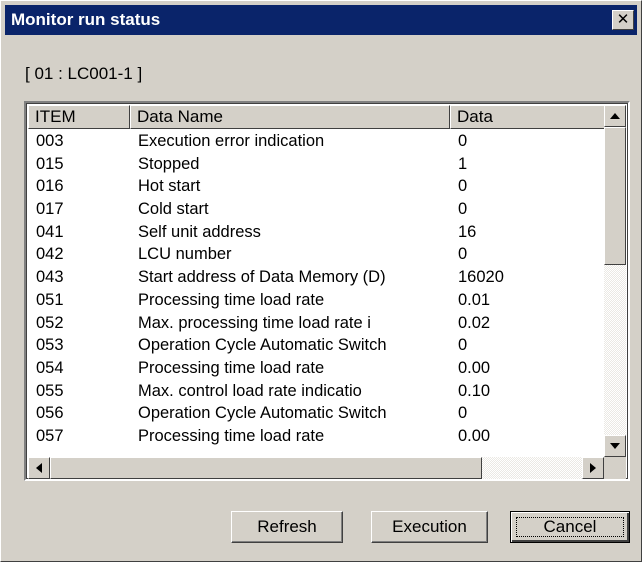  Describe the element at coordinates (474, 299) in the screenshot. I see `cell-data-value: 0.01` at that location.